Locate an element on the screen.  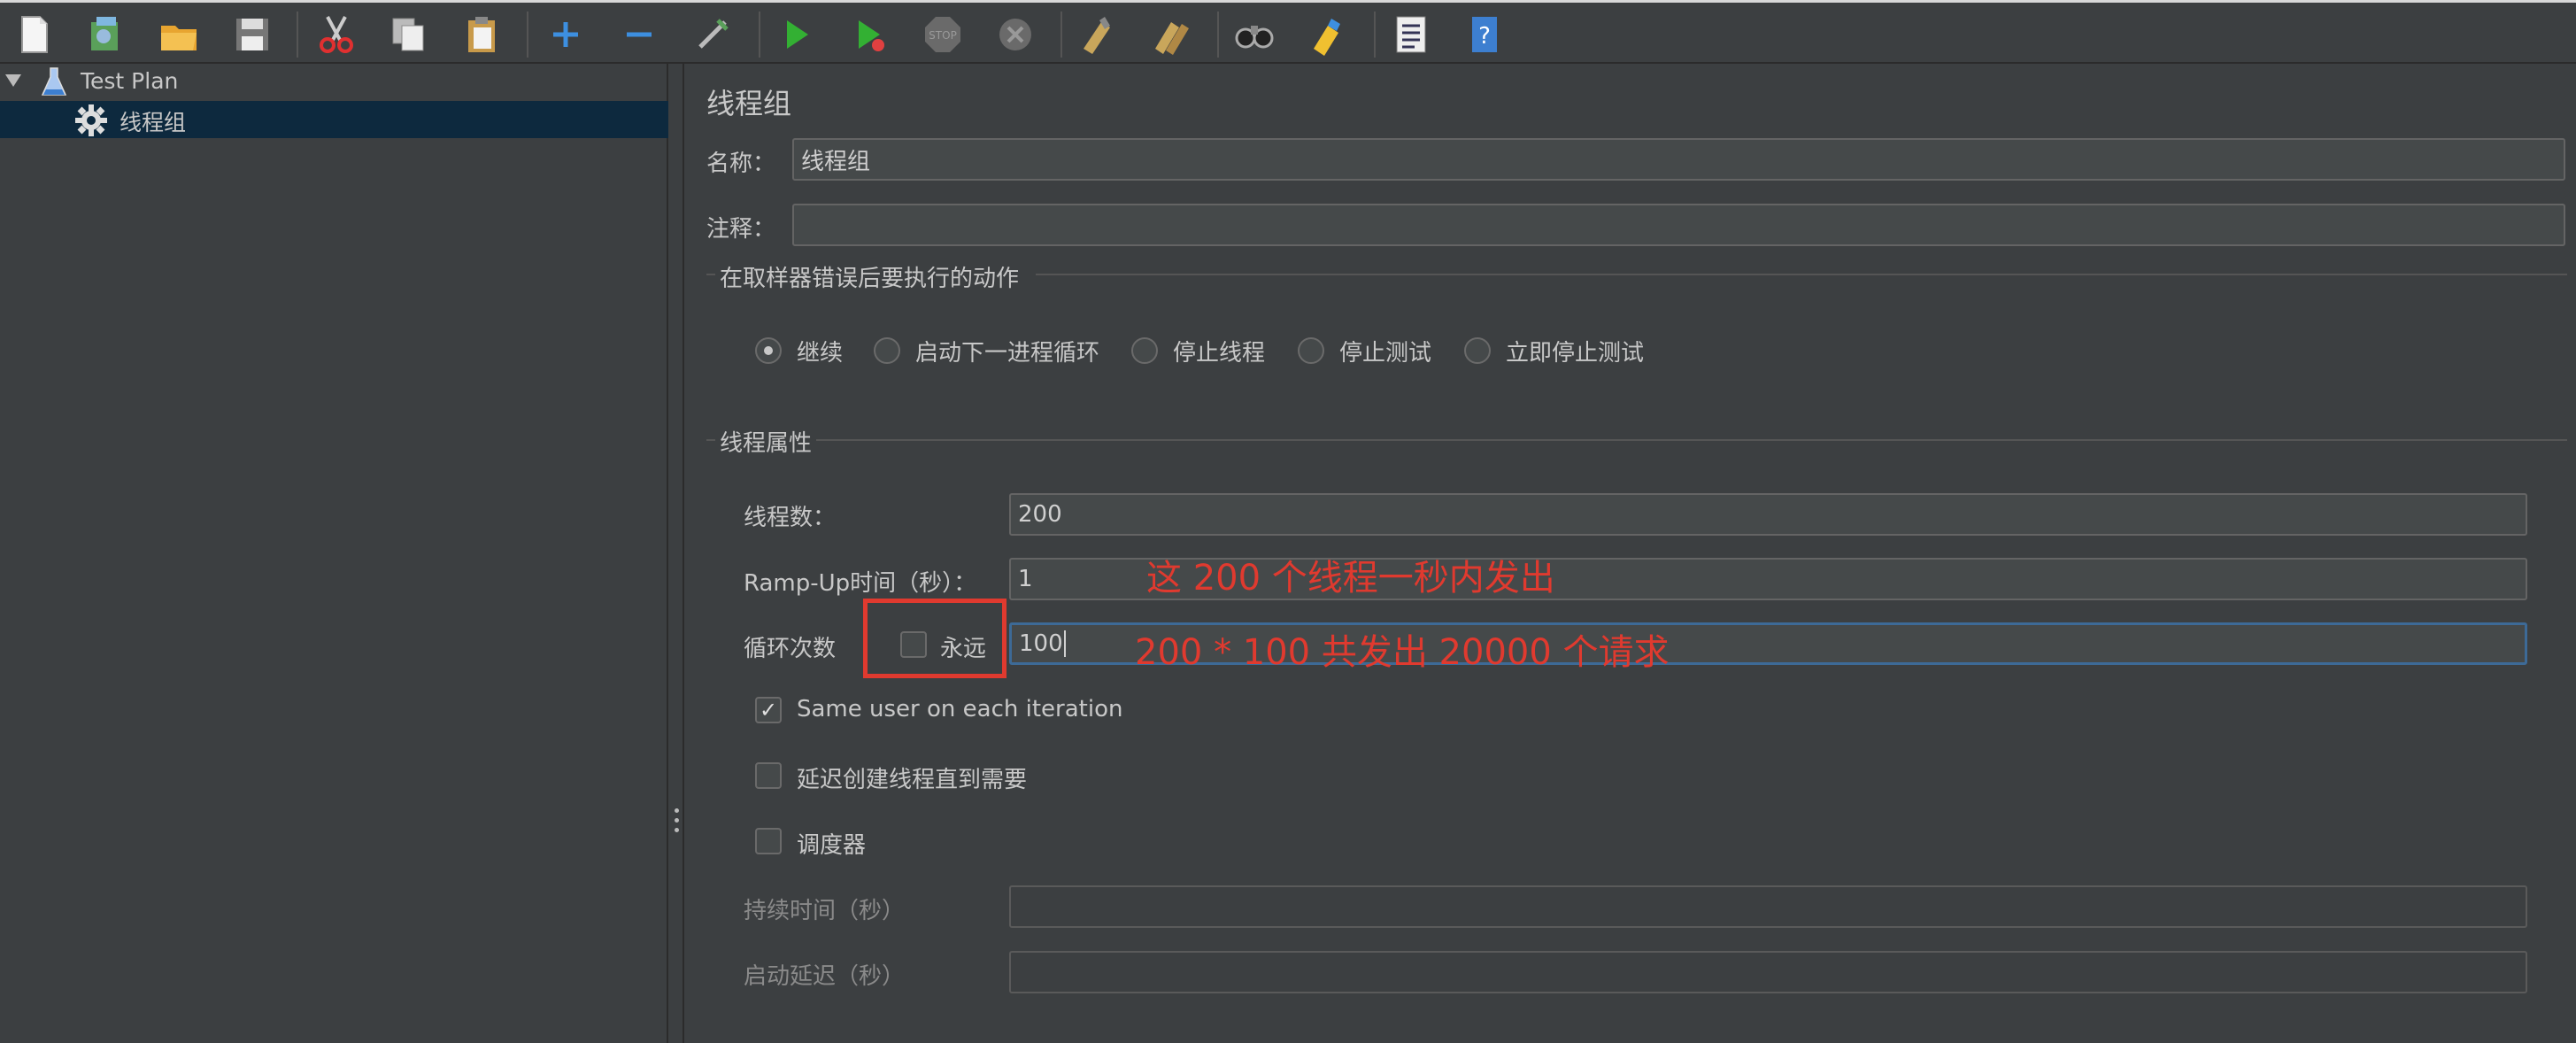
threads-input: 200 is located at coordinates (1768, 514).